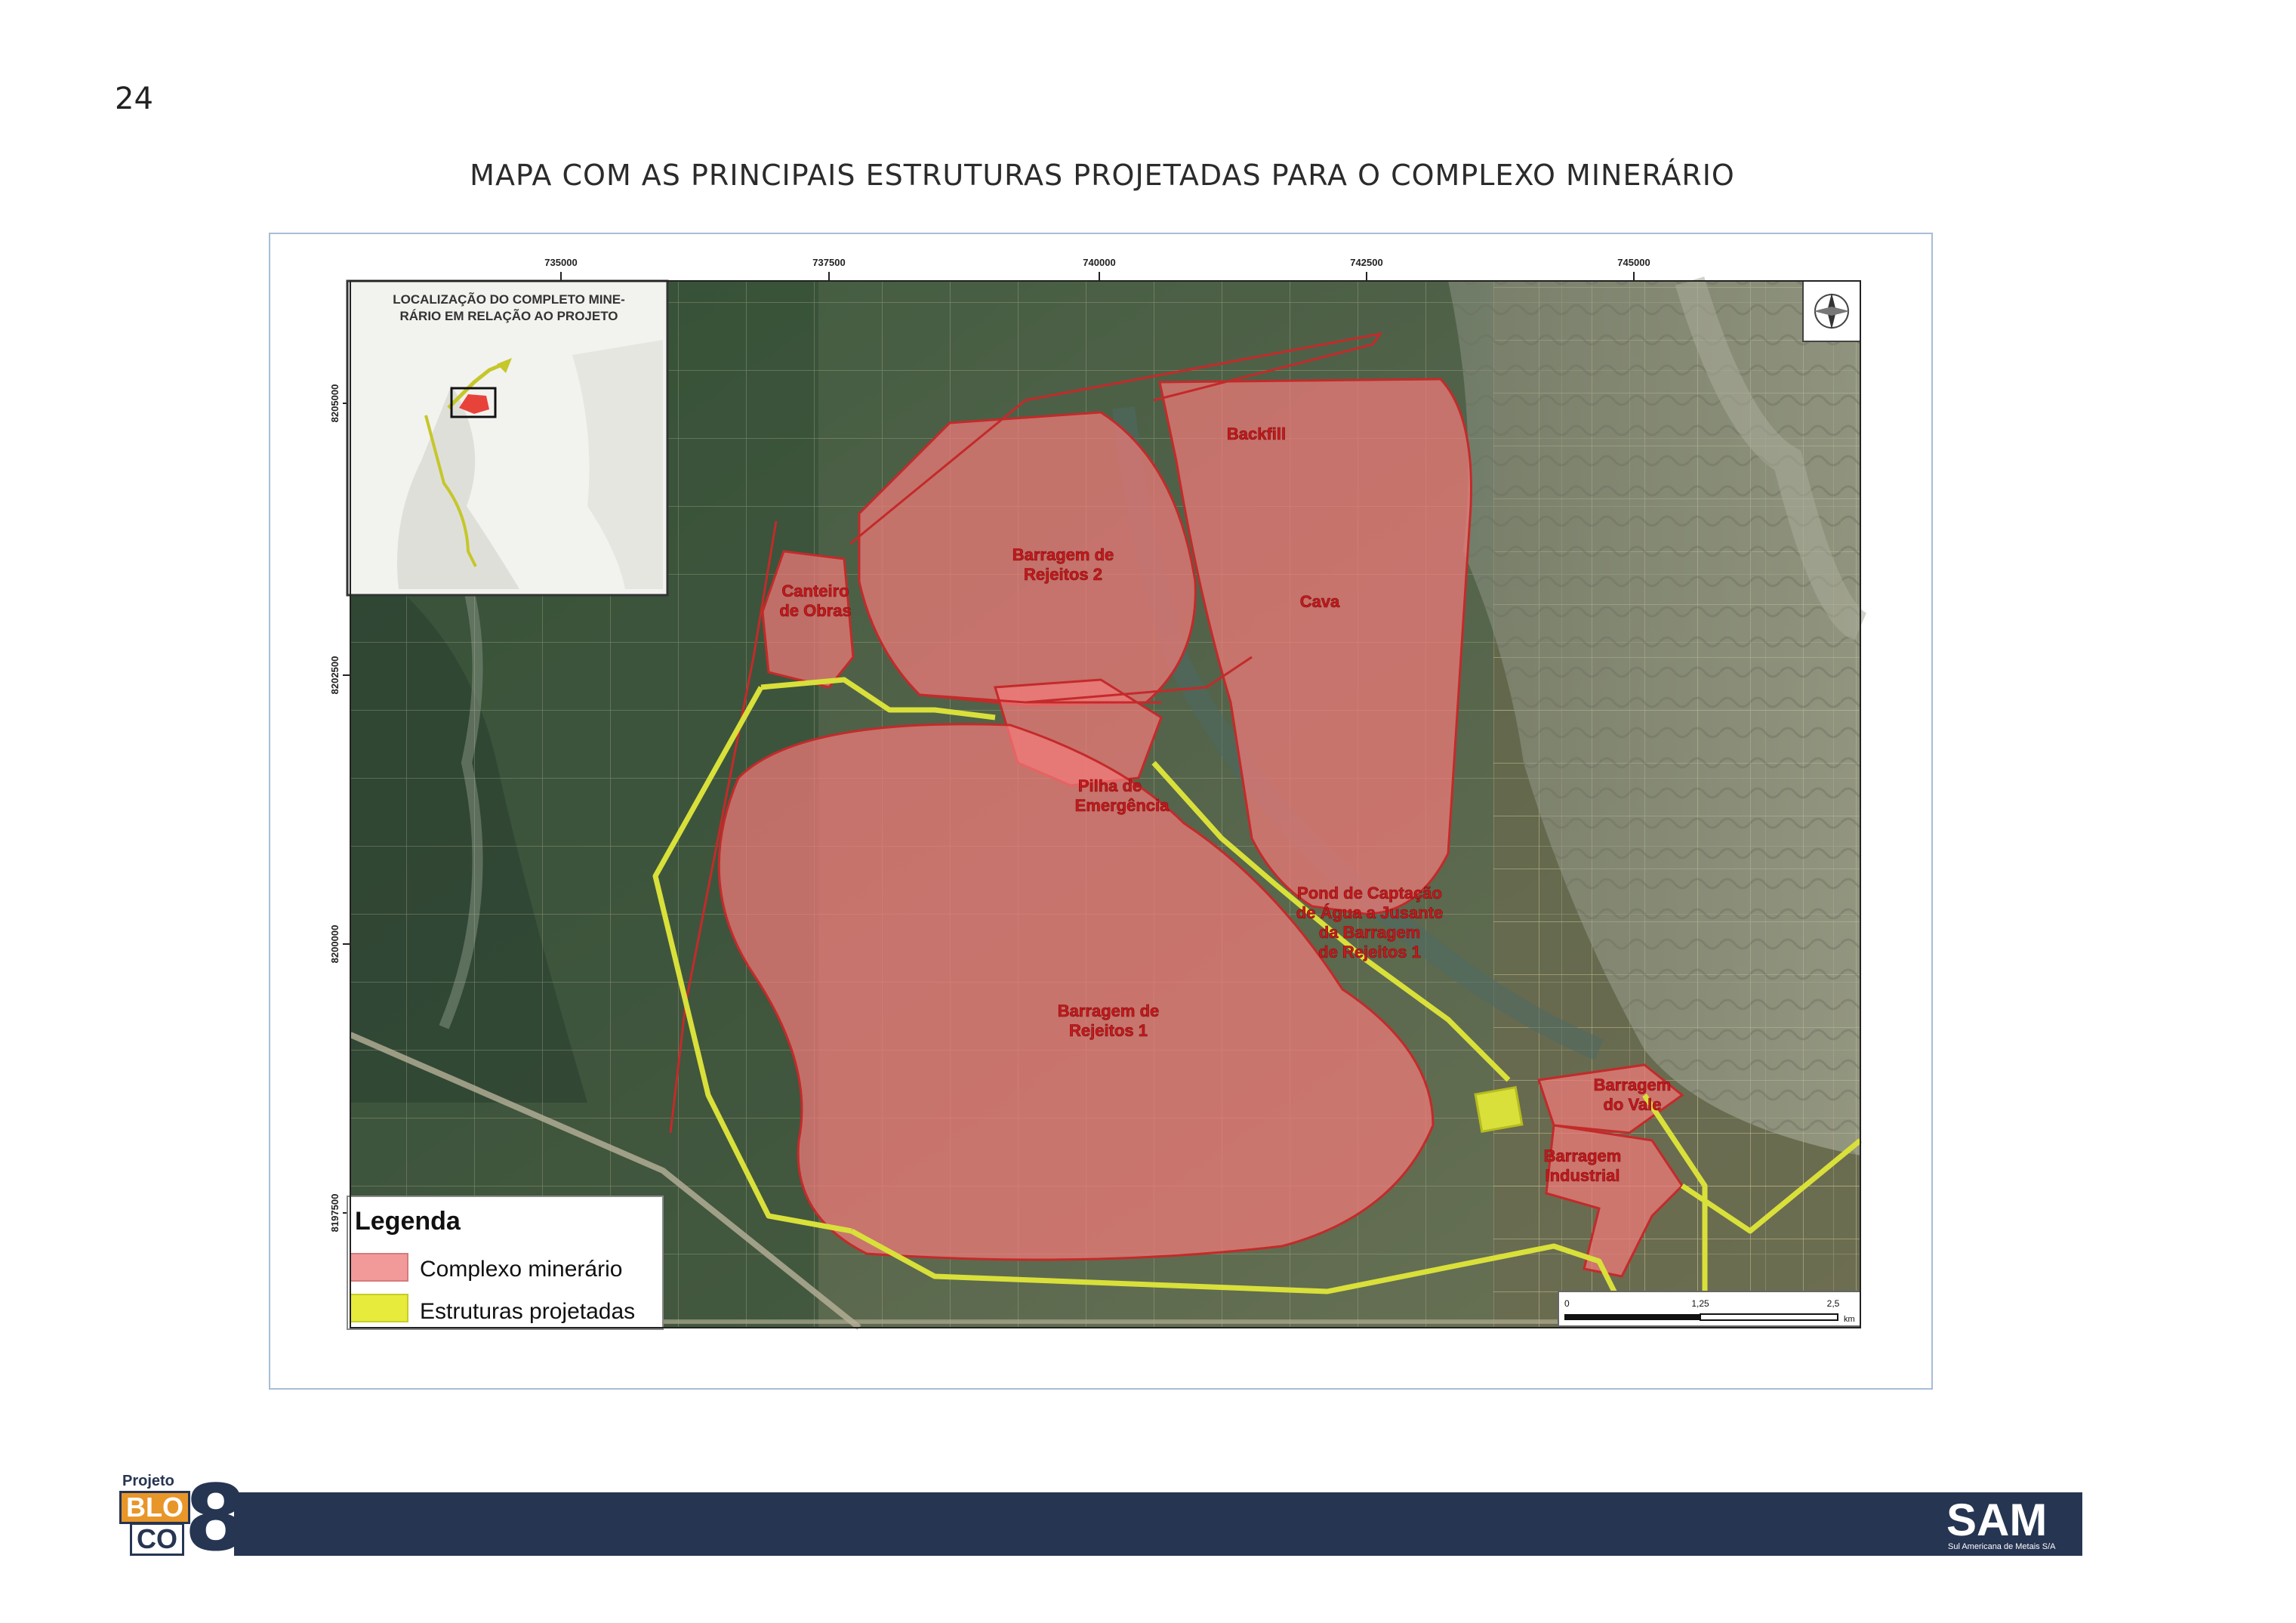 Image resolution: width=2296 pixels, height=1623 pixels. What do you see at coordinates (1700, 1303) in the screenshot?
I see `scale-tick-label: 1,25` at bounding box center [1700, 1303].